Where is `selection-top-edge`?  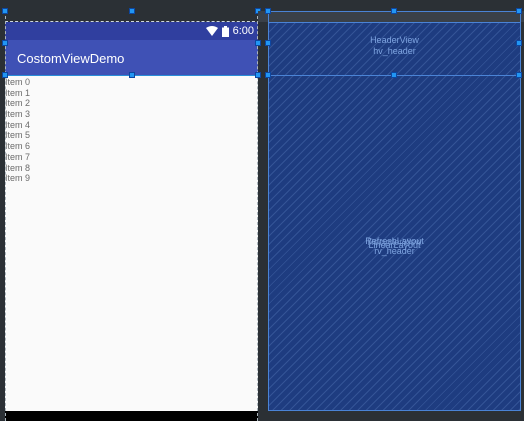
selection-top-edge is located at coordinates (135, 21).